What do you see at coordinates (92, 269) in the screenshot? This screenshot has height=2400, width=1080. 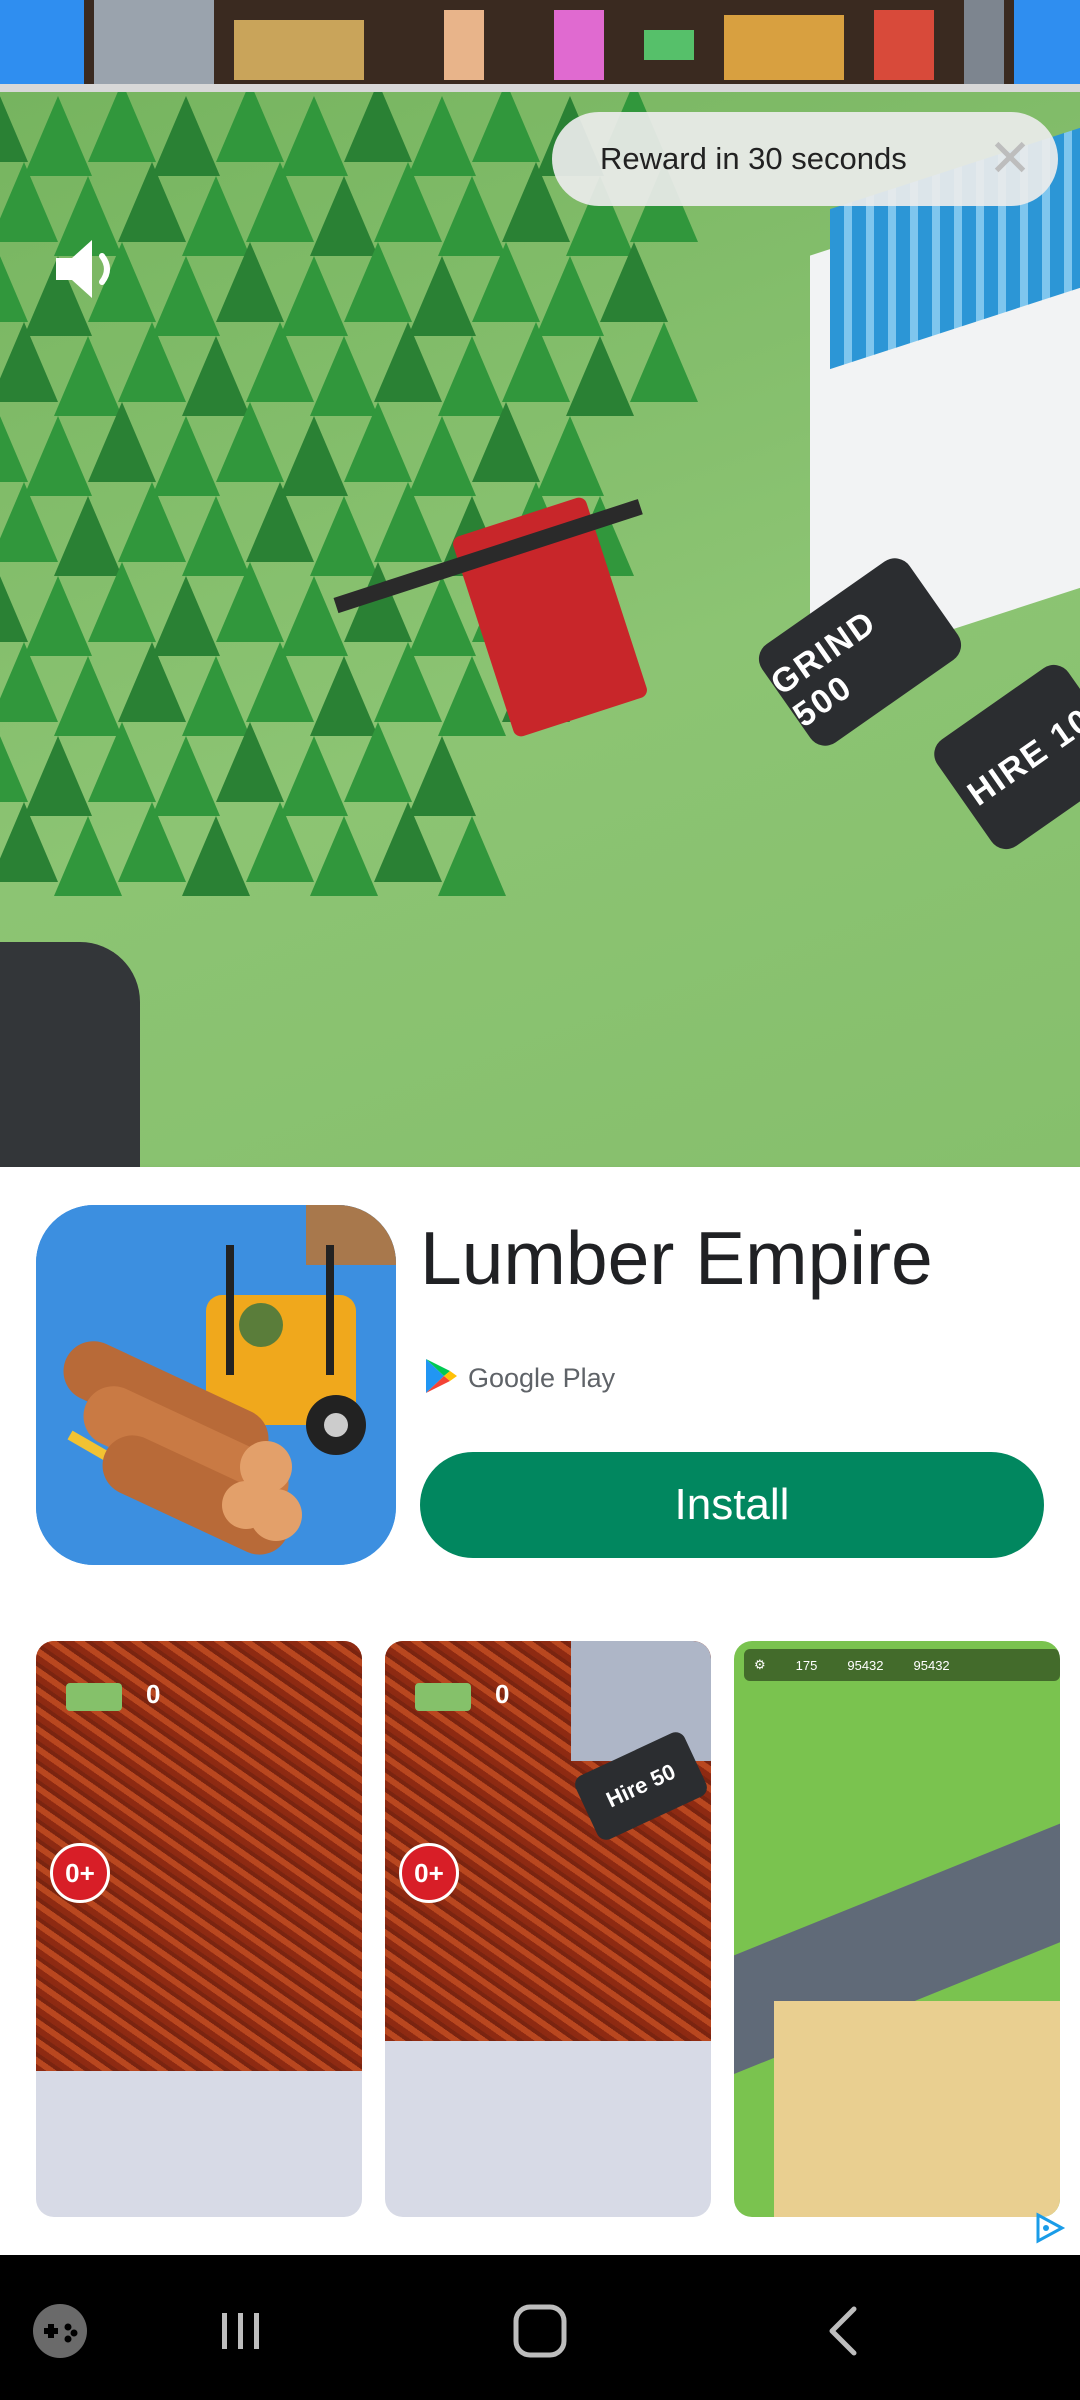 I see `speaker-icon` at bounding box center [92, 269].